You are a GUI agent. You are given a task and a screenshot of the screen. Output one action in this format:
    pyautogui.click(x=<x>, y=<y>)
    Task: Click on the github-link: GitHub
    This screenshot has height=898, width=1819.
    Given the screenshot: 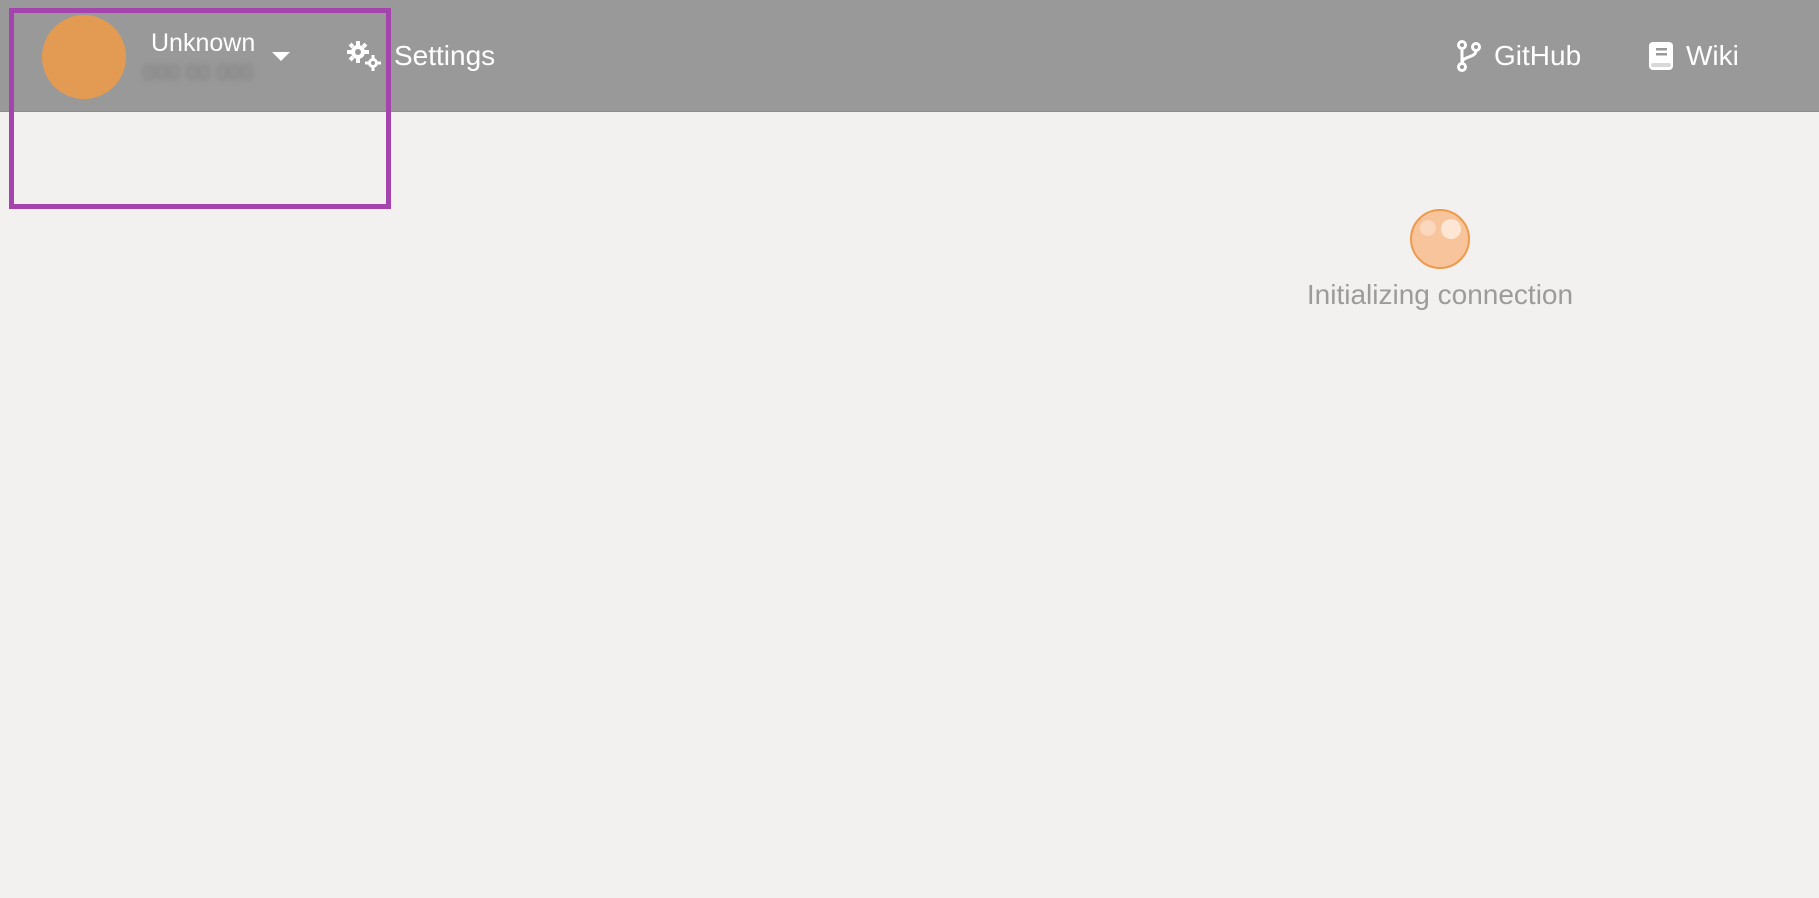 What is the action you would take?
    pyautogui.click(x=1518, y=56)
    